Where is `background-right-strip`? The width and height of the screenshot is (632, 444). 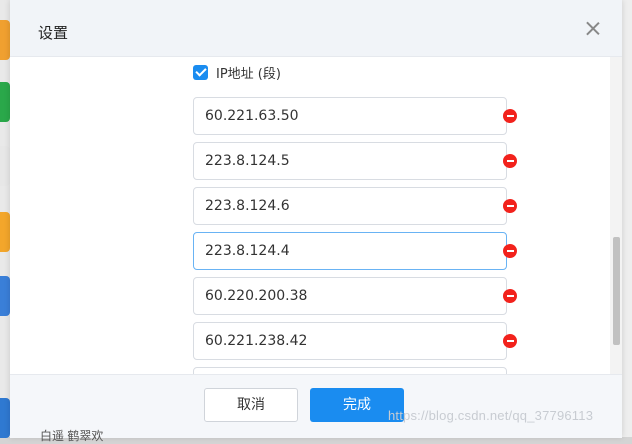
background-right-strip is located at coordinates (627, 218).